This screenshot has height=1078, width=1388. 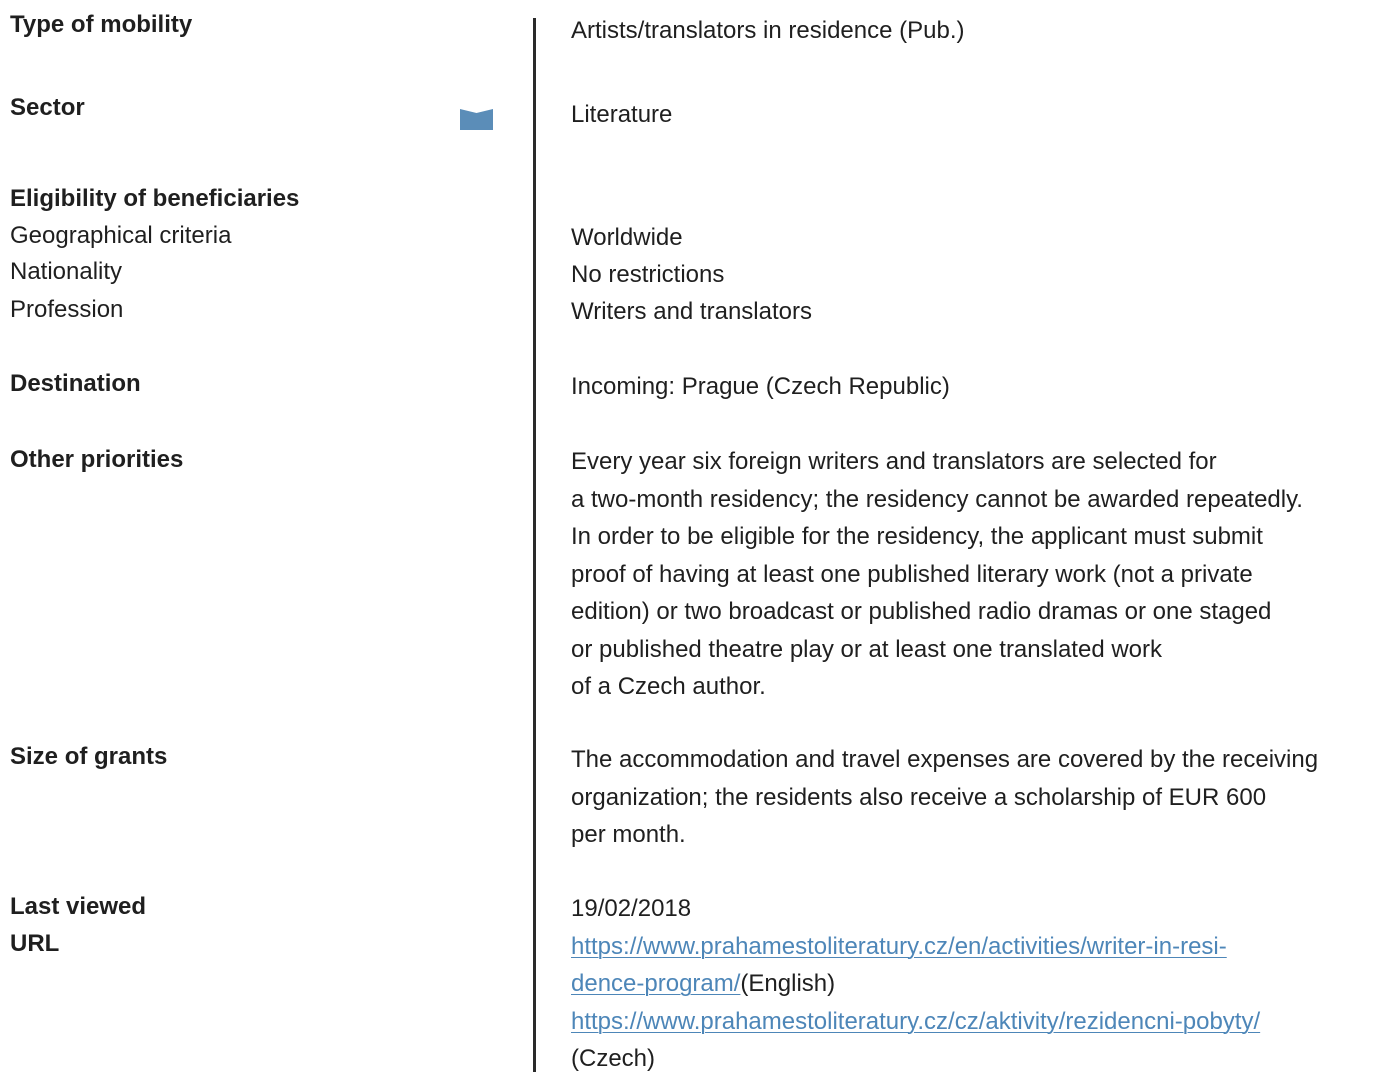 I want to click on value-type-of-mobility: Artists/translators in residence (Pub.), so click(x=768, y=30).